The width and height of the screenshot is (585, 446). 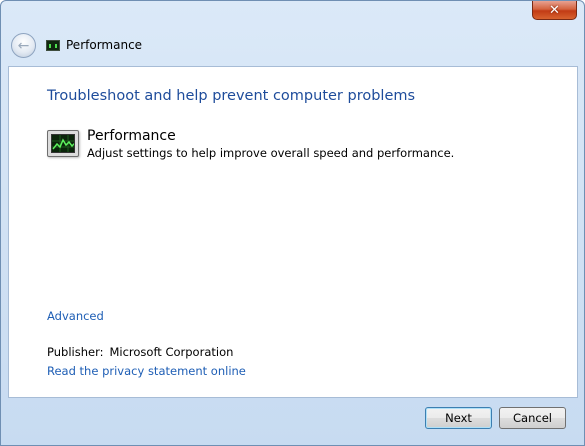 What do you see at coordinates (53, 45) in the screenshot?
I see `performance-small-icon` at bounding box center [53, 45].